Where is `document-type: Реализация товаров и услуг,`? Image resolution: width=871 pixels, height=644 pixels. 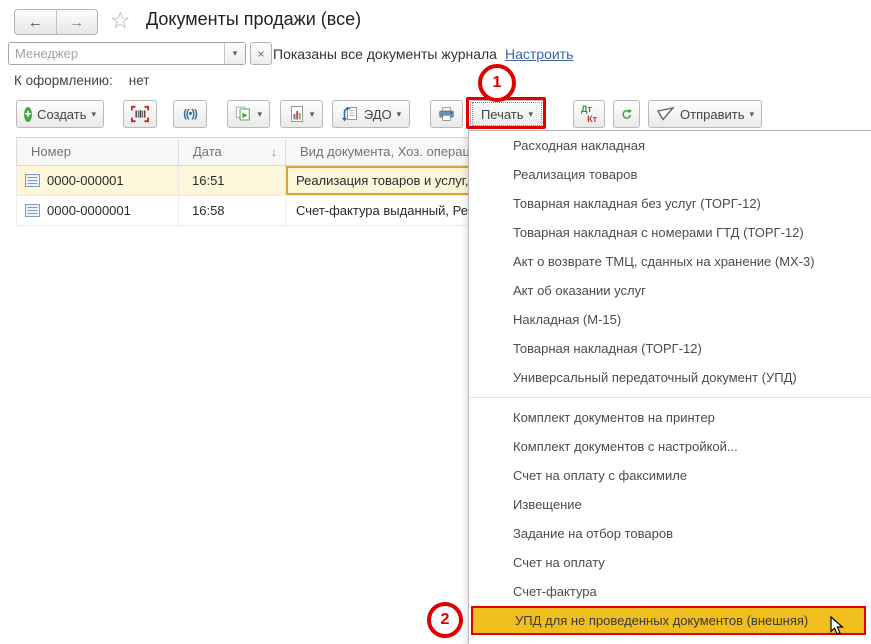
document-type: Реализация товаров и услуг, is located at coordinates (382, 180).